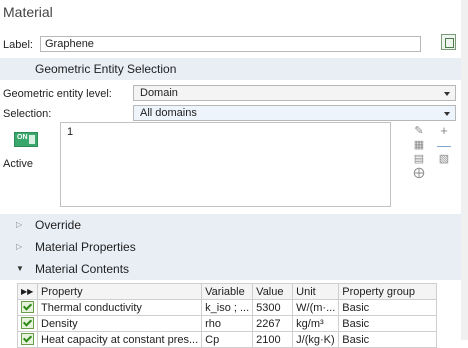 This screenshot has height=348, width=468. I want to click on paste-selection-icon: ✎, so click(419, 131).